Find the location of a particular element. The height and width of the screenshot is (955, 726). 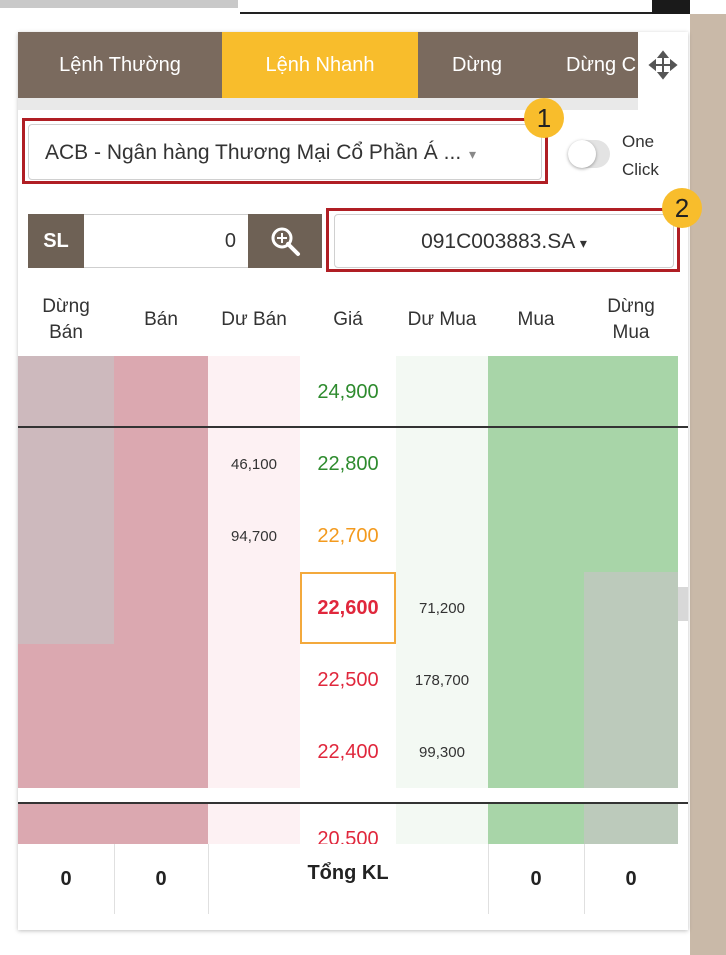

tab-lenh-thuong: Lệnh Thường is located at coordinates (120, 65).